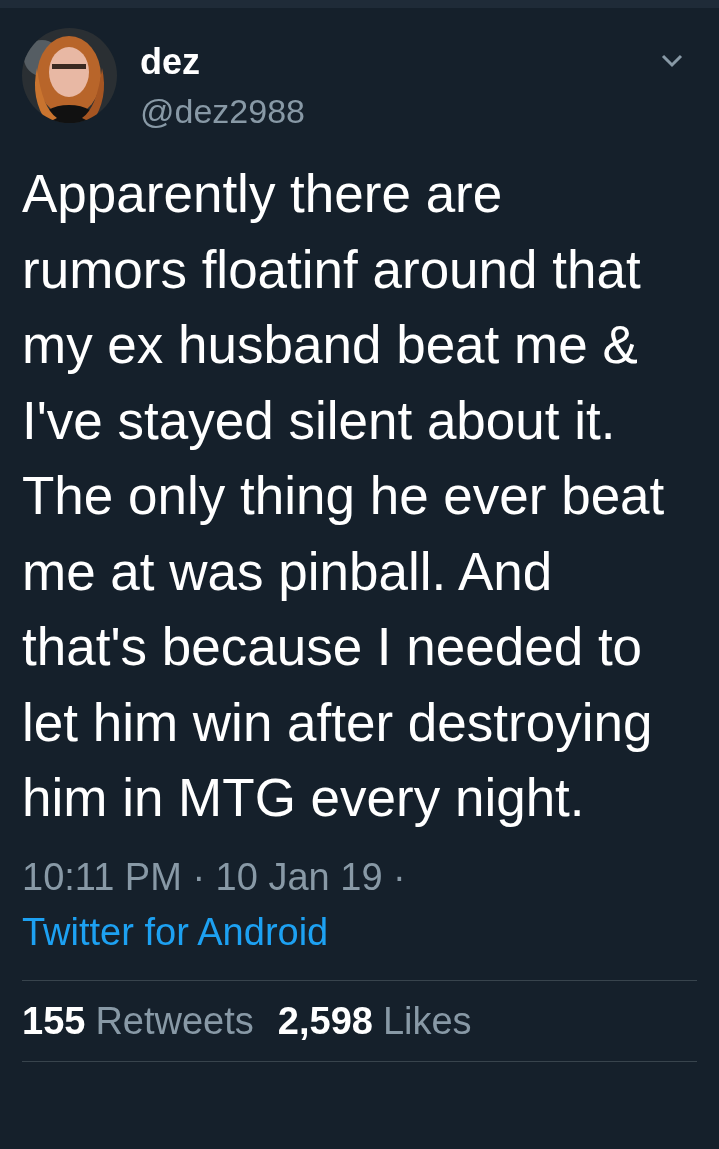 This screenshot has width=719, height=1149. Describe the element at coordinates (672, 61) in the screenshot. I see `chevron-down-icon` at that location.